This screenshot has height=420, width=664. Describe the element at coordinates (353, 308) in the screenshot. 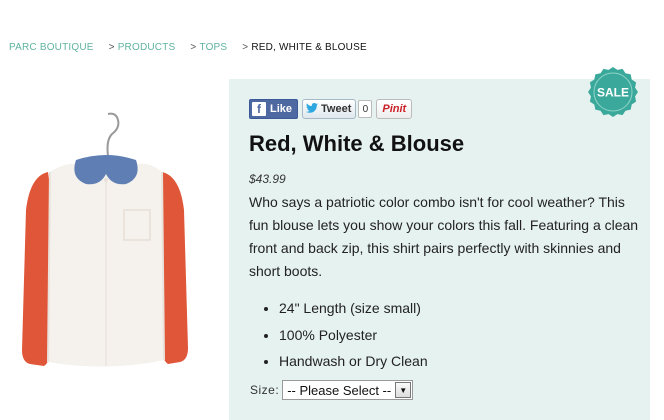

I see `feature-item: 24" Length (size small)` at that location.